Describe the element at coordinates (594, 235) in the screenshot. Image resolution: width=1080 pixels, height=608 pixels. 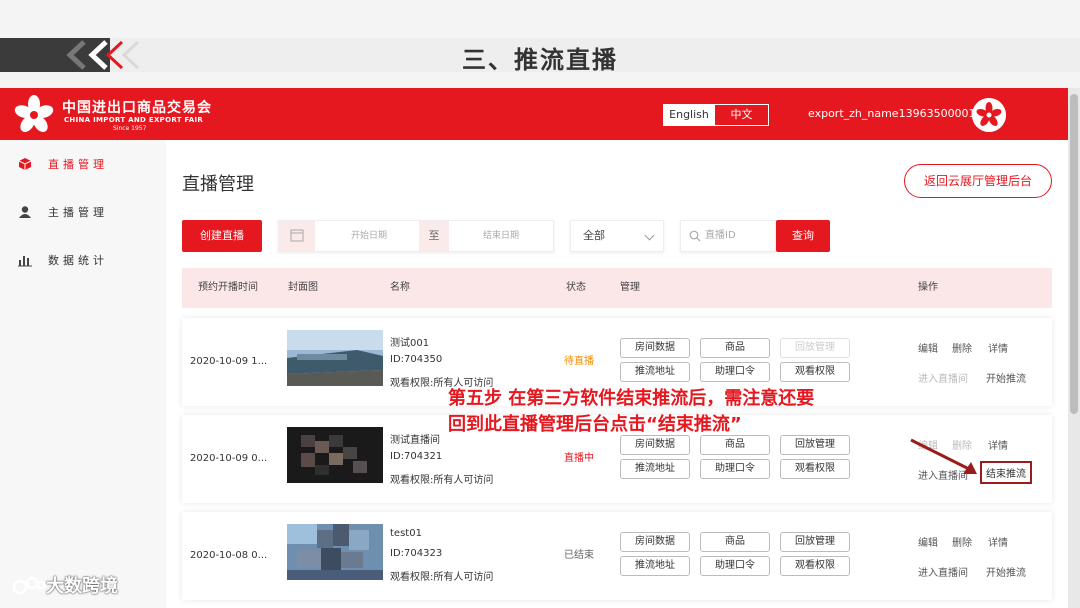
I see `status-select-value: 全部` at that location.